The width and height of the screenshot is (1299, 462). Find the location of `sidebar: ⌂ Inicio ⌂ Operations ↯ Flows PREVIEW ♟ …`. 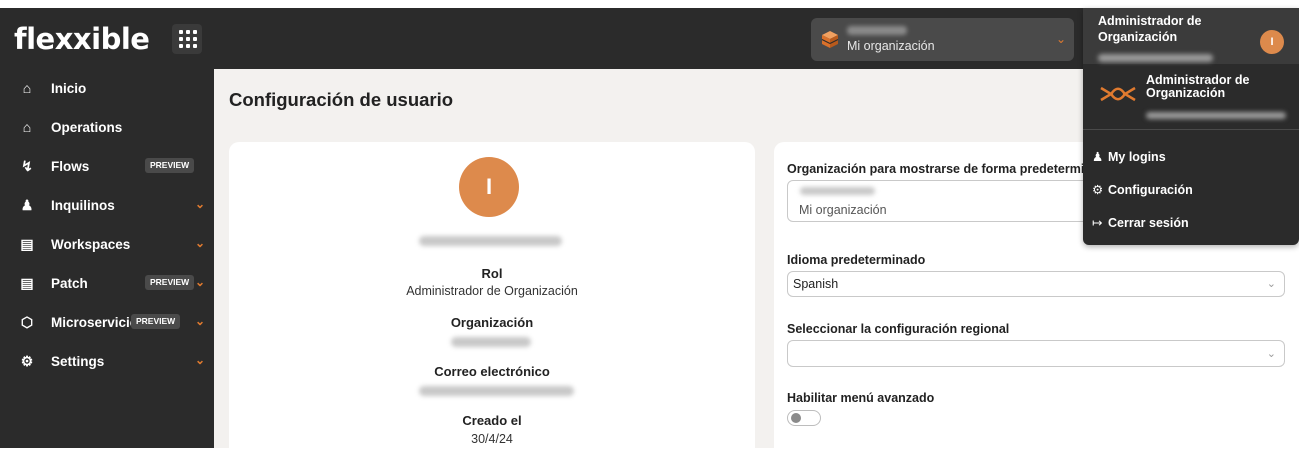

sidebar: ⌂ Inicio ⌂ Operations ↯ Flows PREVIEW ♟ … is located at coordinates (107, 258).